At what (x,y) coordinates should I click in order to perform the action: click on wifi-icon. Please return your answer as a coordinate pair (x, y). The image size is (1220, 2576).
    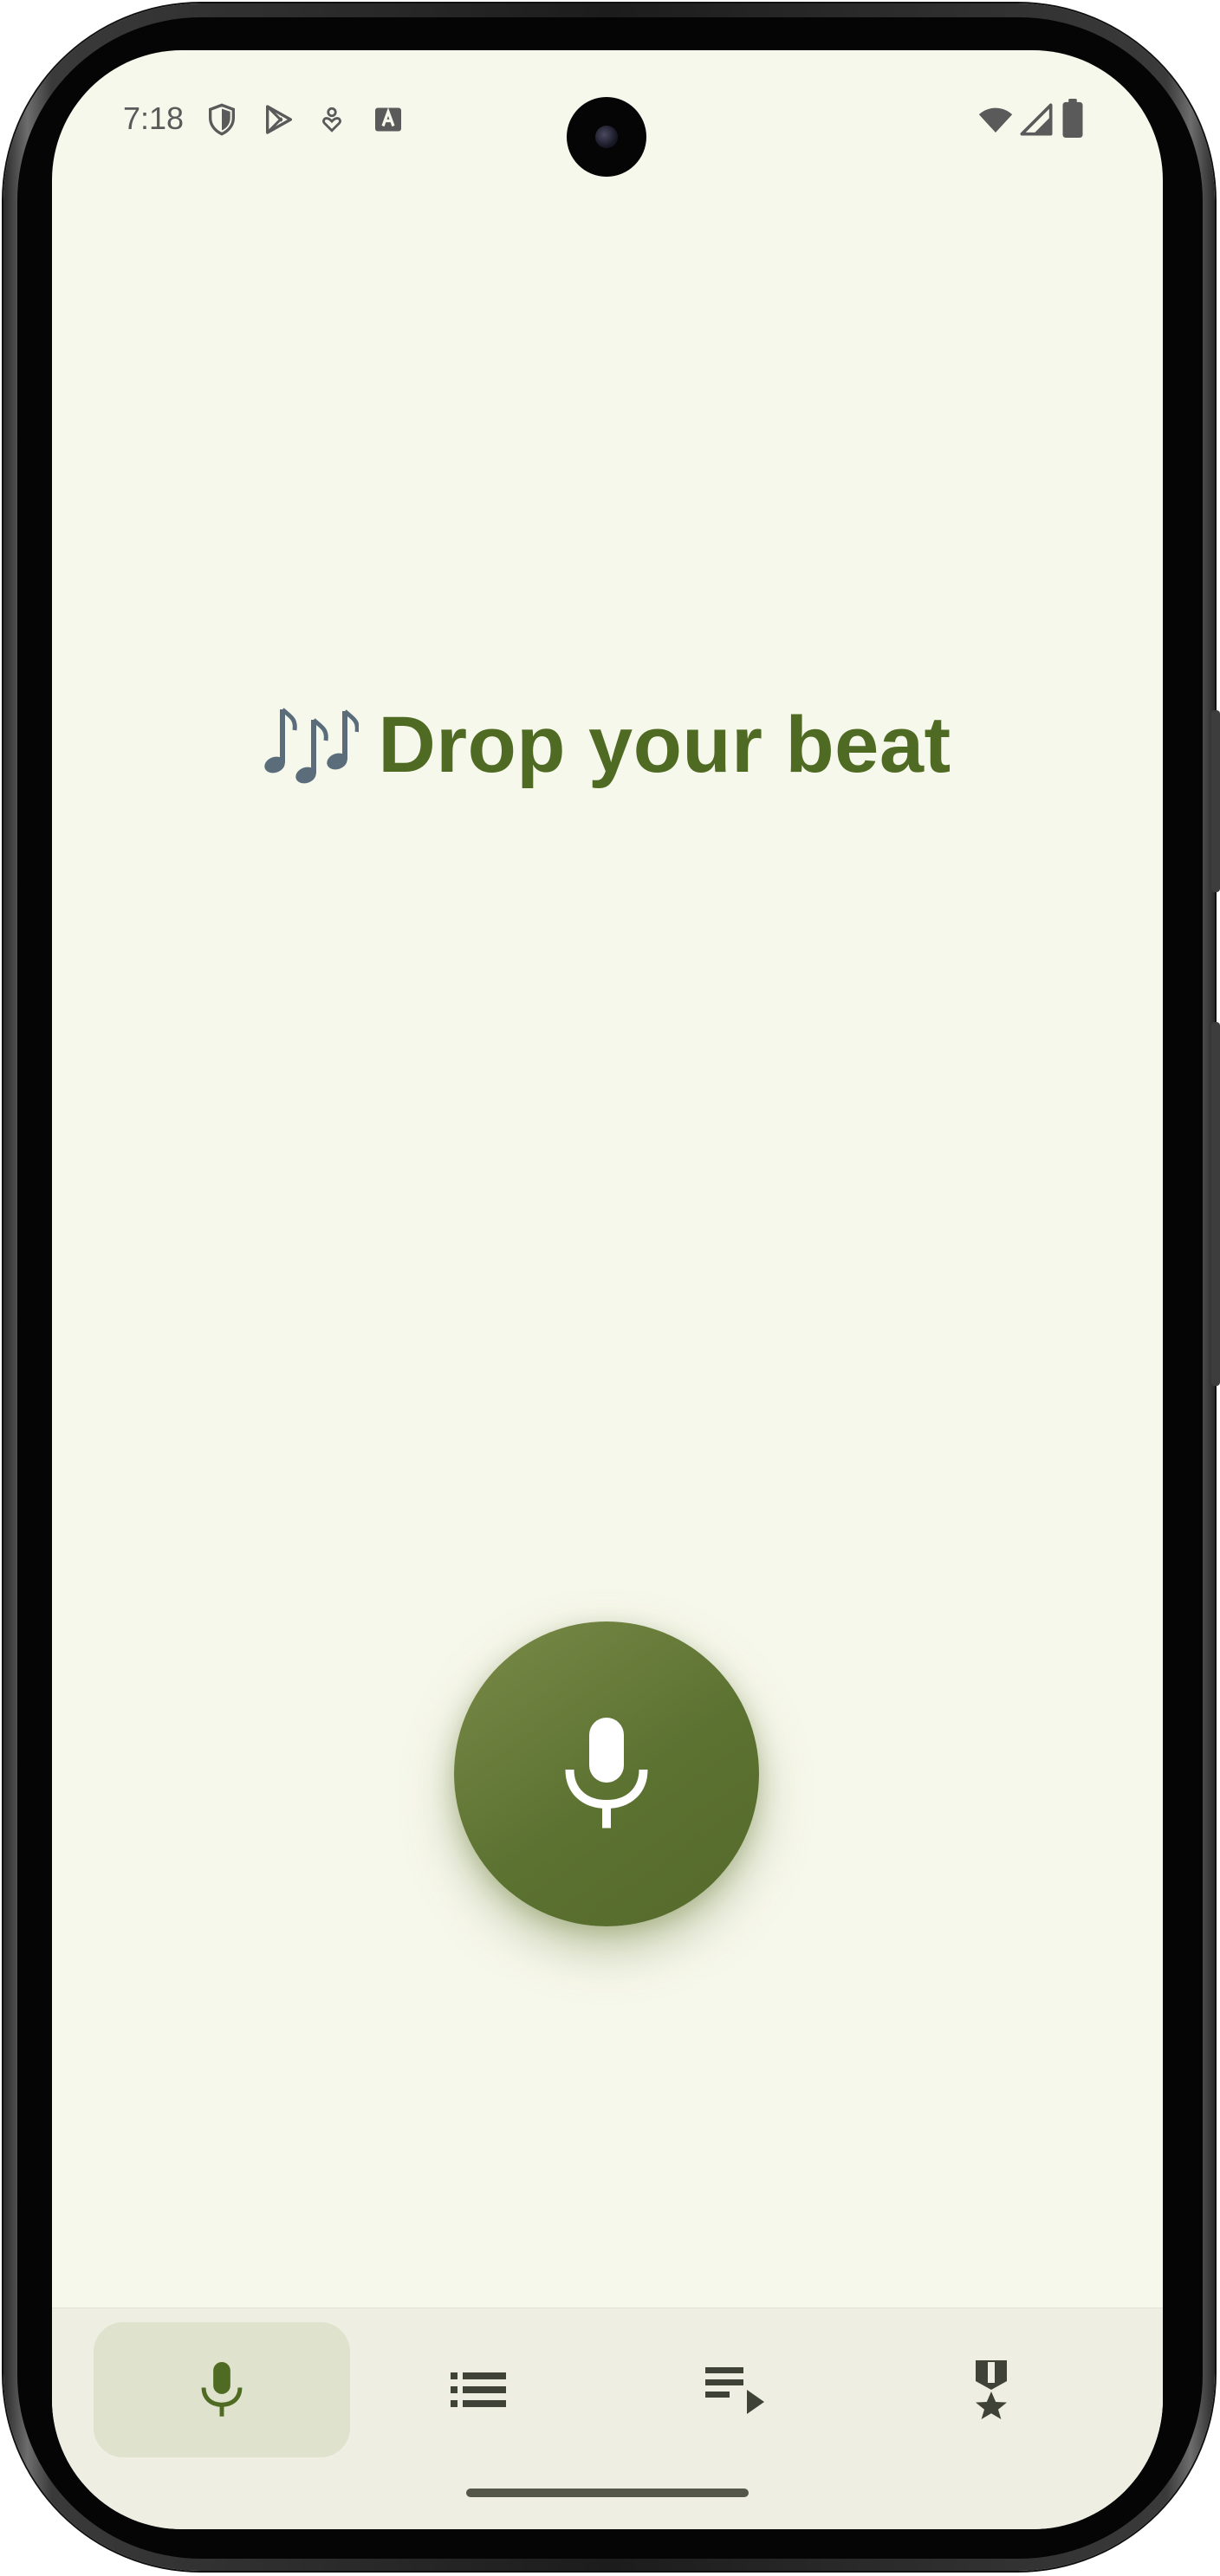
    Looking at the image, I should click on (996, 120).